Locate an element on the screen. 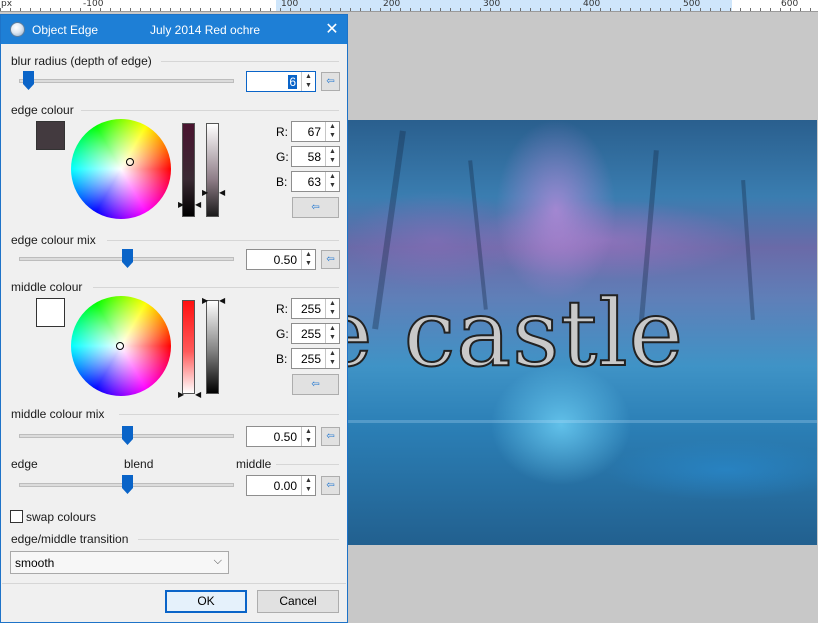 The image size is (818, 623). middle-colour-mix-slider-thumb is located at coordinates (127, 435).